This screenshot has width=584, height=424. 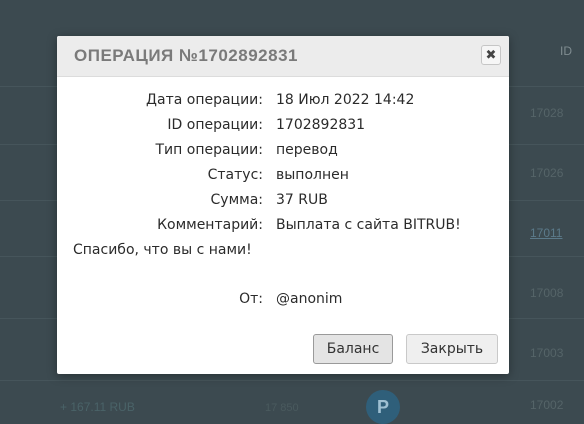 I want to click on field-amount: Сумма: 37 RUB, so click(x=283, y=202).